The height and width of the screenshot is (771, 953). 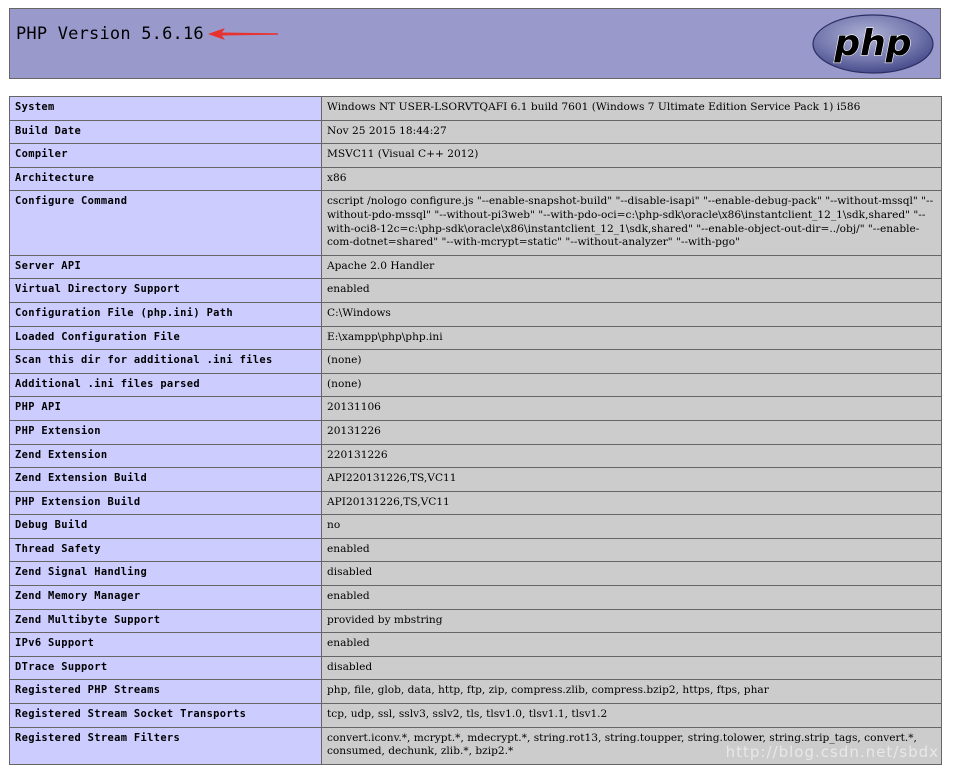 I want to click on table-row: Zend Signal Handling disabled, so click(x=475, y=574).